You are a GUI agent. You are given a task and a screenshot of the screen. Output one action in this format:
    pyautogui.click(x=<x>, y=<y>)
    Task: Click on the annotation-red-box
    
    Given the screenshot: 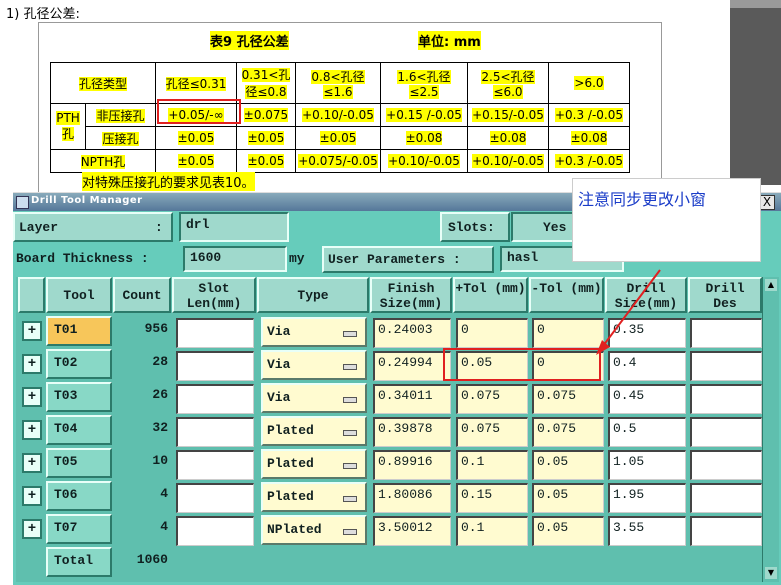 What is the action you would take?
    pyautogui.click(x=522, y=364)
    